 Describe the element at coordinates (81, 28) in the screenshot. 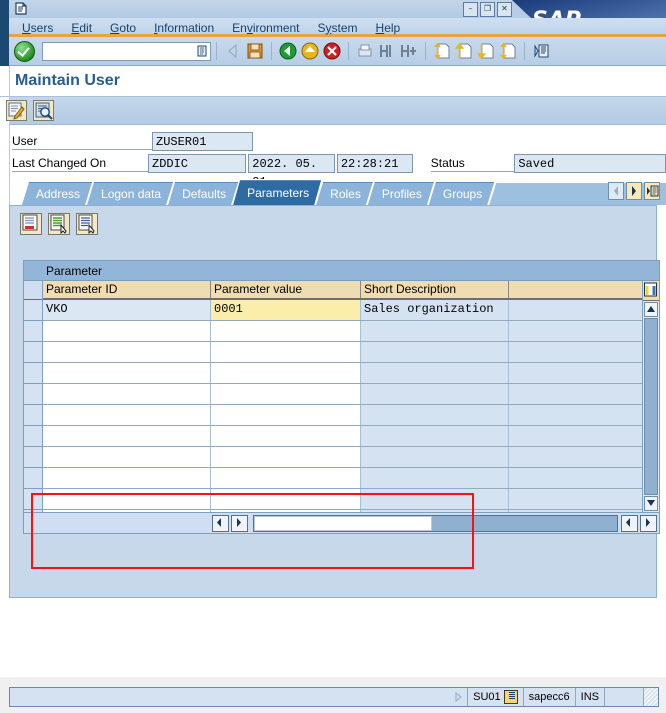

I see `menu-item-edit: Edit` at that location.